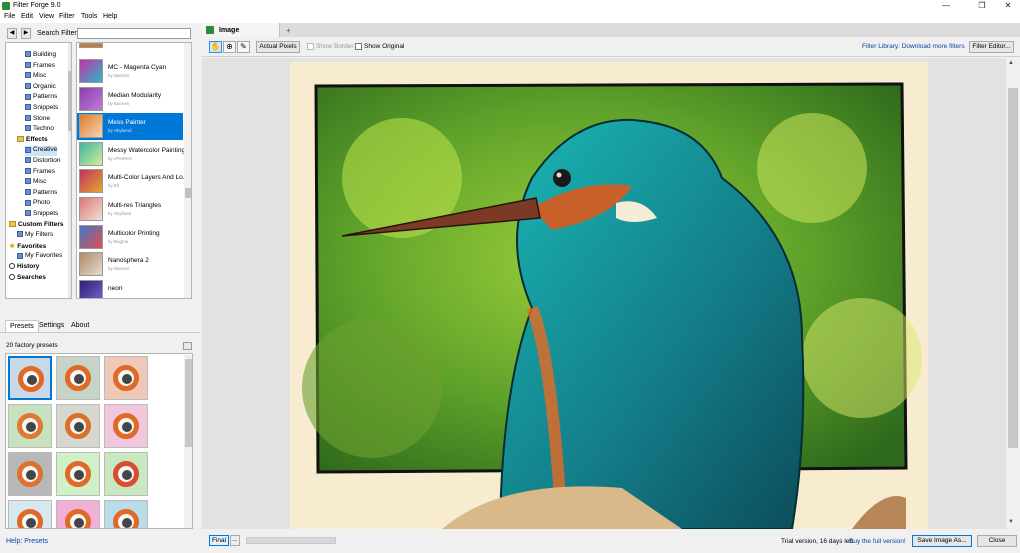  Describe the element at coordinates (45, 97) in the screenshot. I see `tree-item-label: Patterns` at that location.